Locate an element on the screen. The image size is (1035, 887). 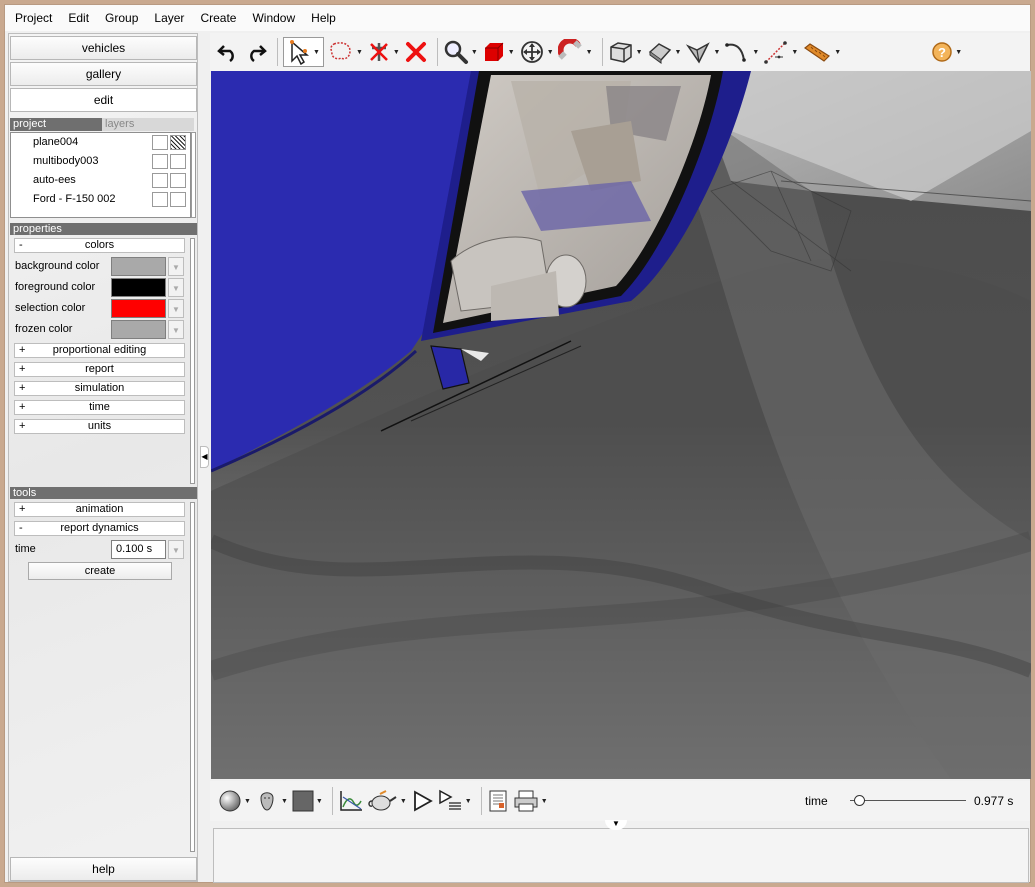
select-arrow-icon: ▼ is located at coordinates (303, 52).